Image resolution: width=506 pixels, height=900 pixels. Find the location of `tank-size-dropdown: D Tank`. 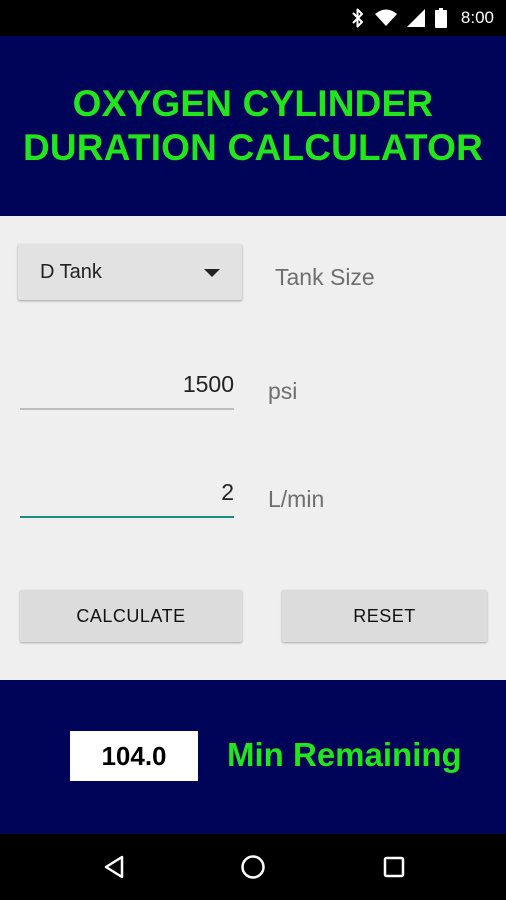

tank-size-dropdown: D Tank is located at coordinates (130, 272).